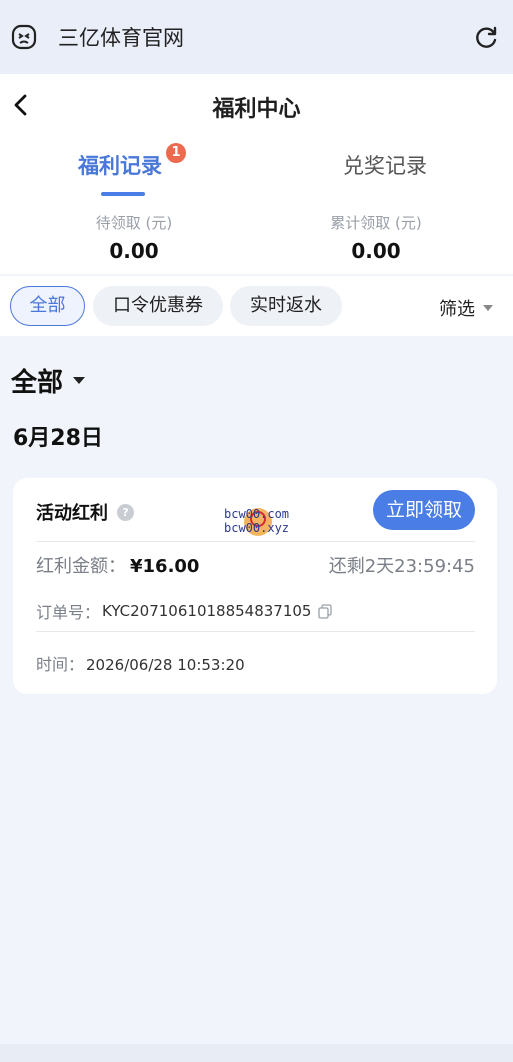  I want to click on order-number-row: 订单号： KYC2071061018854837105, so click(184, 611).